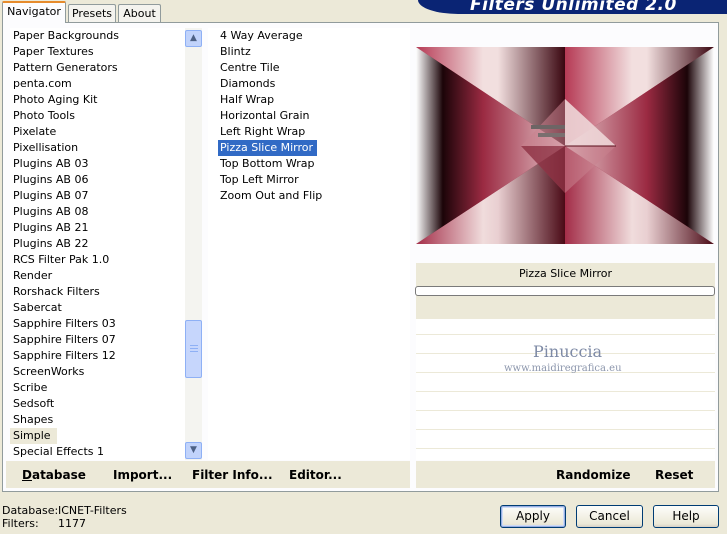 The height and width of the screenshot is (534, 727). Describe the element at coordinates (97, 436) in the screenshot. I see `category-item: Simple` at that location.